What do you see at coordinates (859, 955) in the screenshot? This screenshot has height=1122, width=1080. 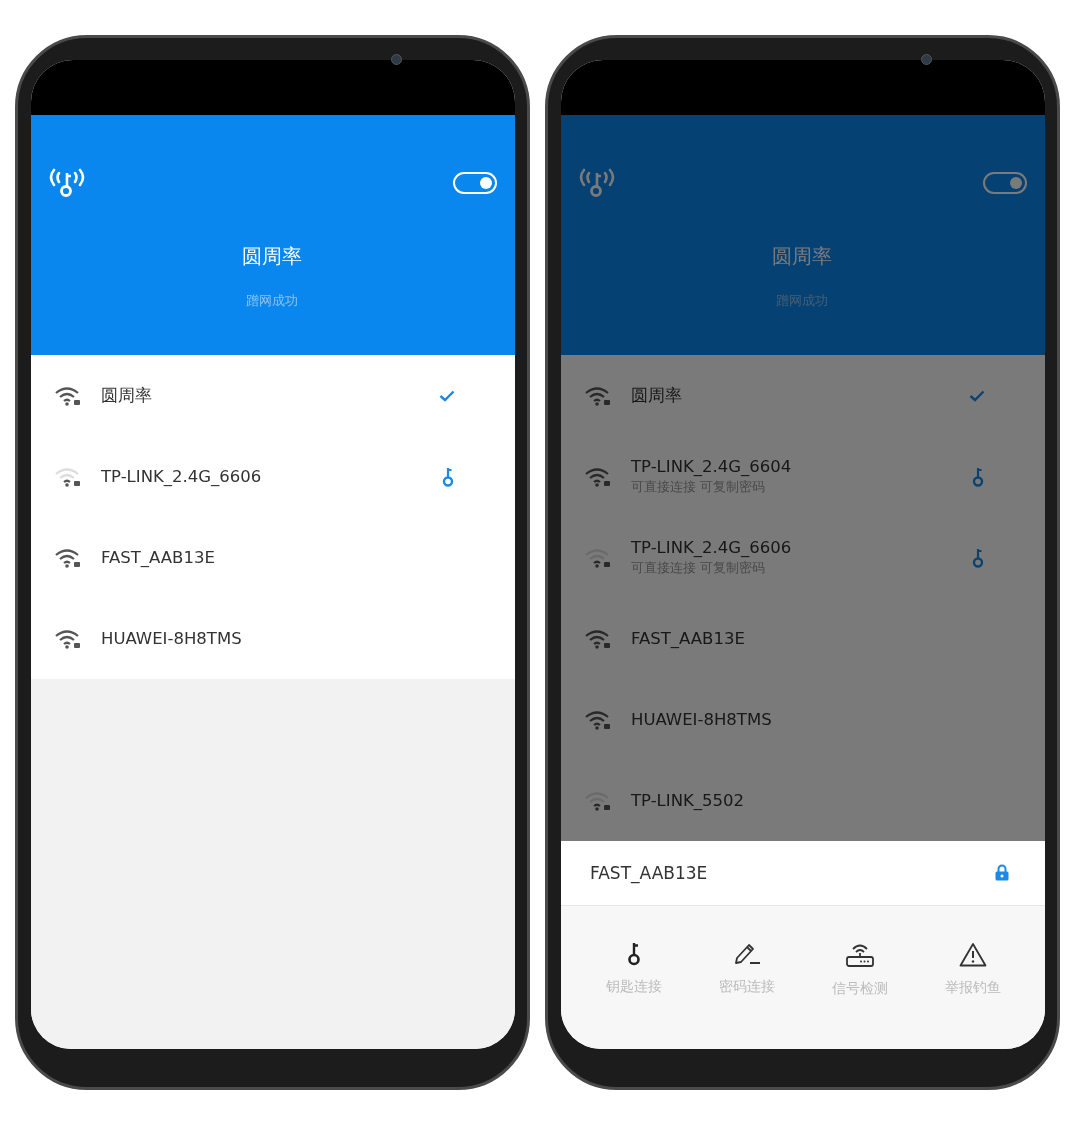 I see `router-icon` at bounding box center [859, 955].